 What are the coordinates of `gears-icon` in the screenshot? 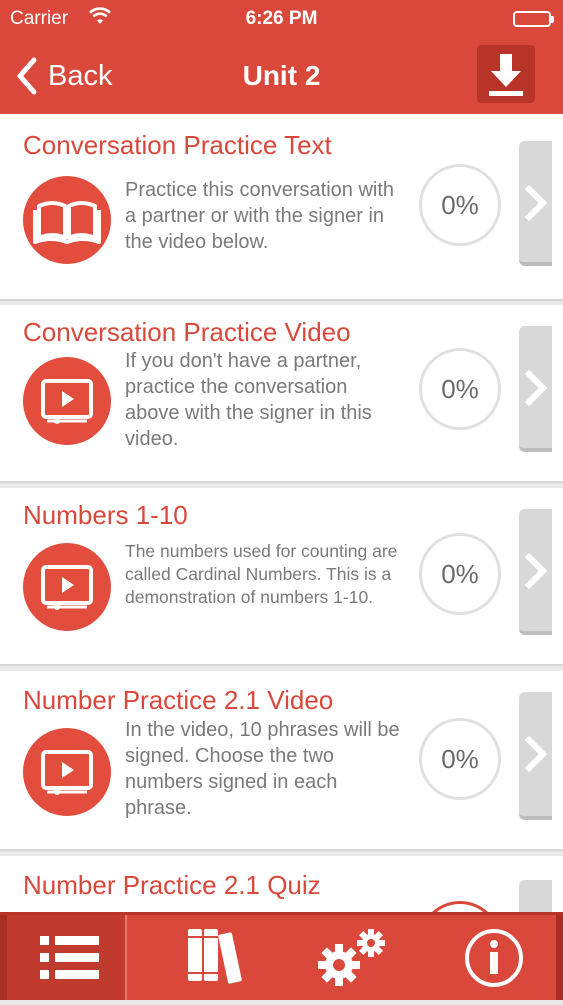 It's located at (351, 957).